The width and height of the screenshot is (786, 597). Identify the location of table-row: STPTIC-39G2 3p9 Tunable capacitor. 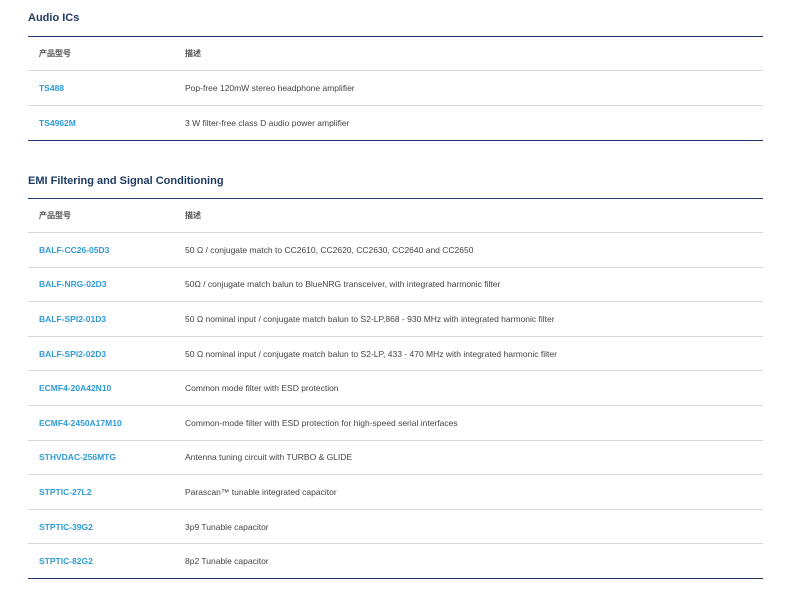
(395, 526).